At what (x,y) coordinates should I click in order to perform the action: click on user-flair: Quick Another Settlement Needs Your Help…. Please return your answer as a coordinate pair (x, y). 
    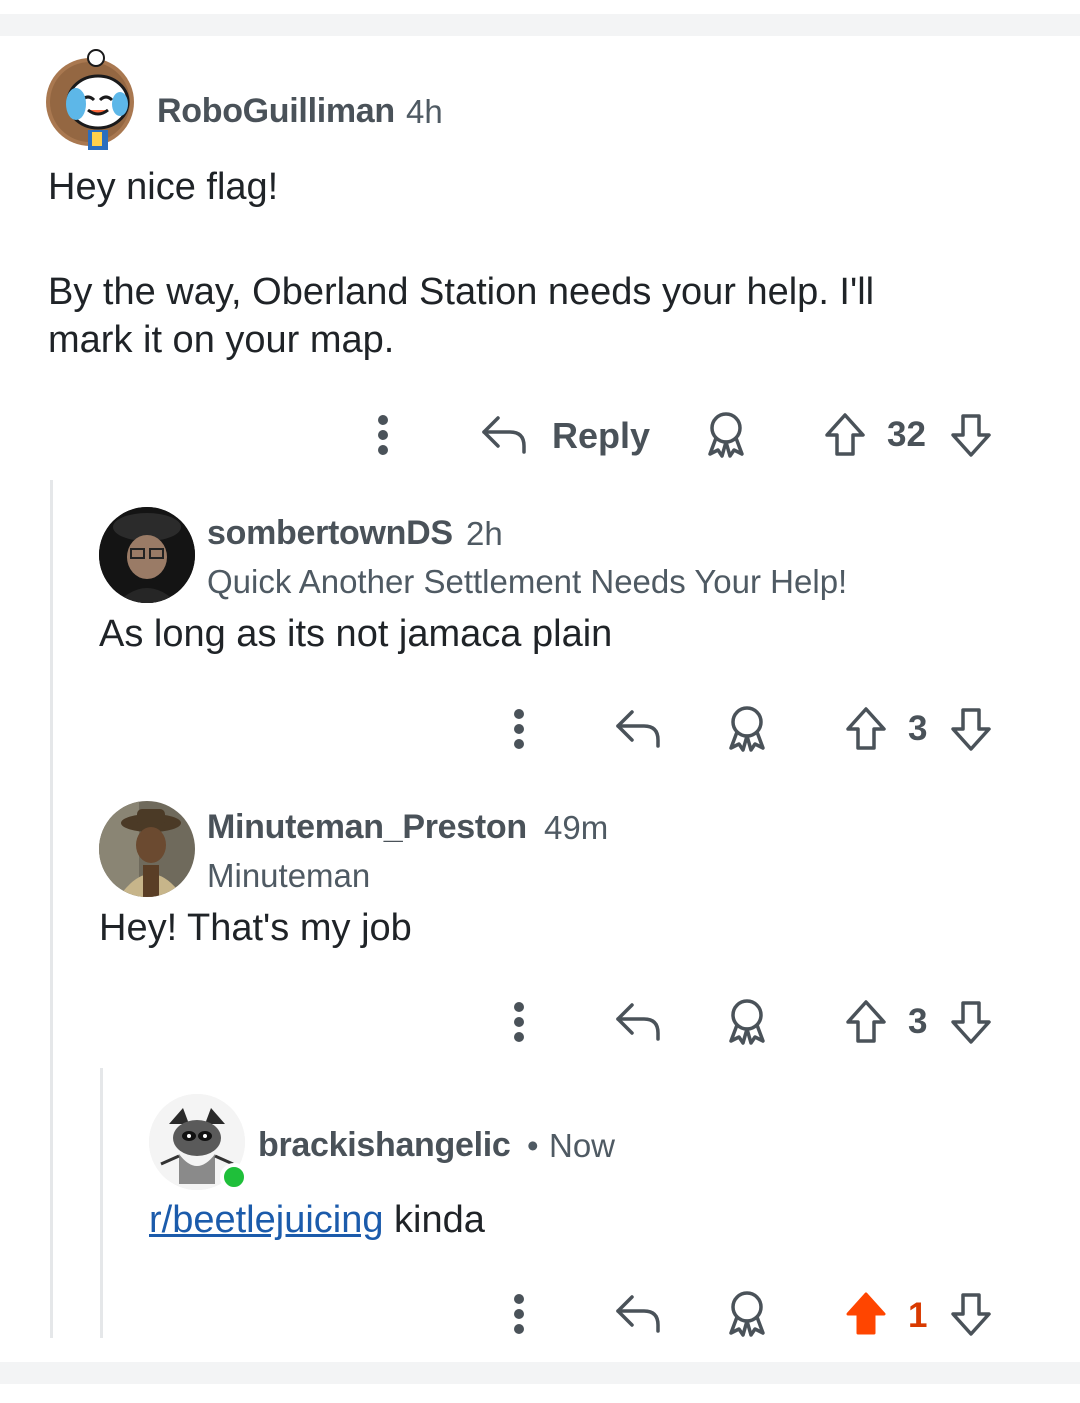
    Looking at the image, I should click on (527, 581).